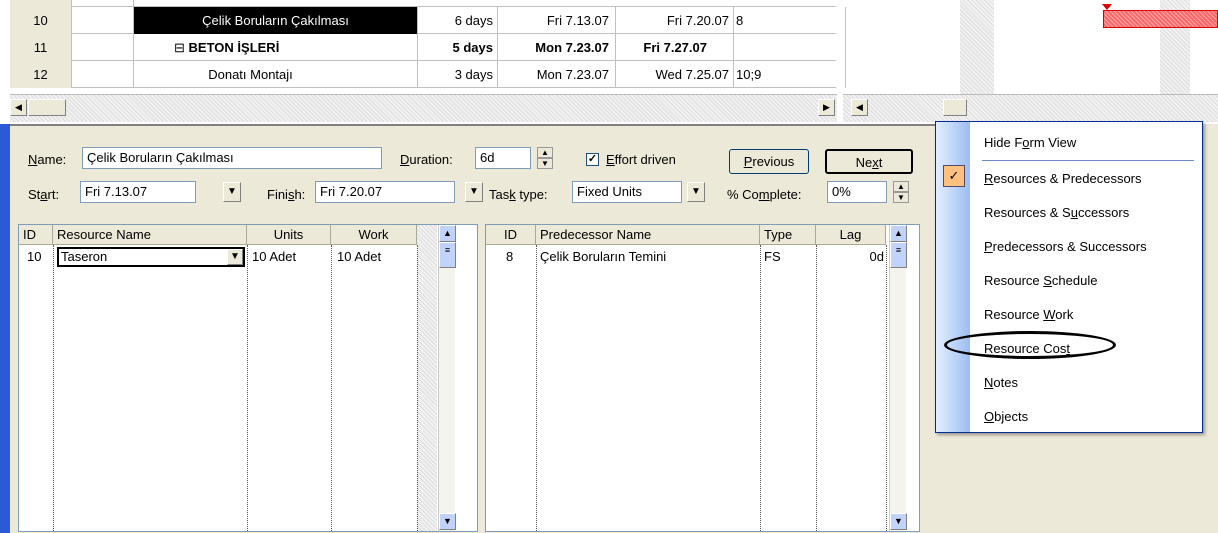  Describe the element at coordinates (423, 108) in the screenshot. I see `table-horizontal-scrollbar: ◀ ▶` at that location.